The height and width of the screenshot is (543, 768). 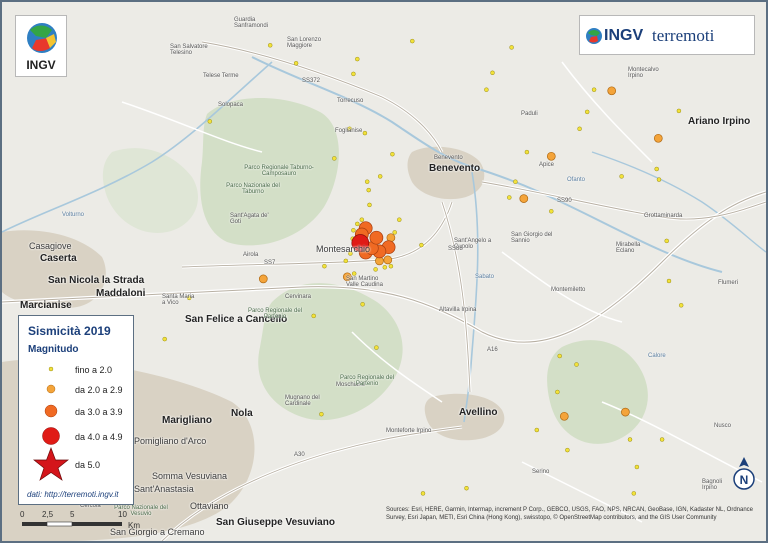 What do you see at coordinates (88, 465) in the screenshot?
I see `legend-label-5: da 5.0` at bounding box center [88, 465].